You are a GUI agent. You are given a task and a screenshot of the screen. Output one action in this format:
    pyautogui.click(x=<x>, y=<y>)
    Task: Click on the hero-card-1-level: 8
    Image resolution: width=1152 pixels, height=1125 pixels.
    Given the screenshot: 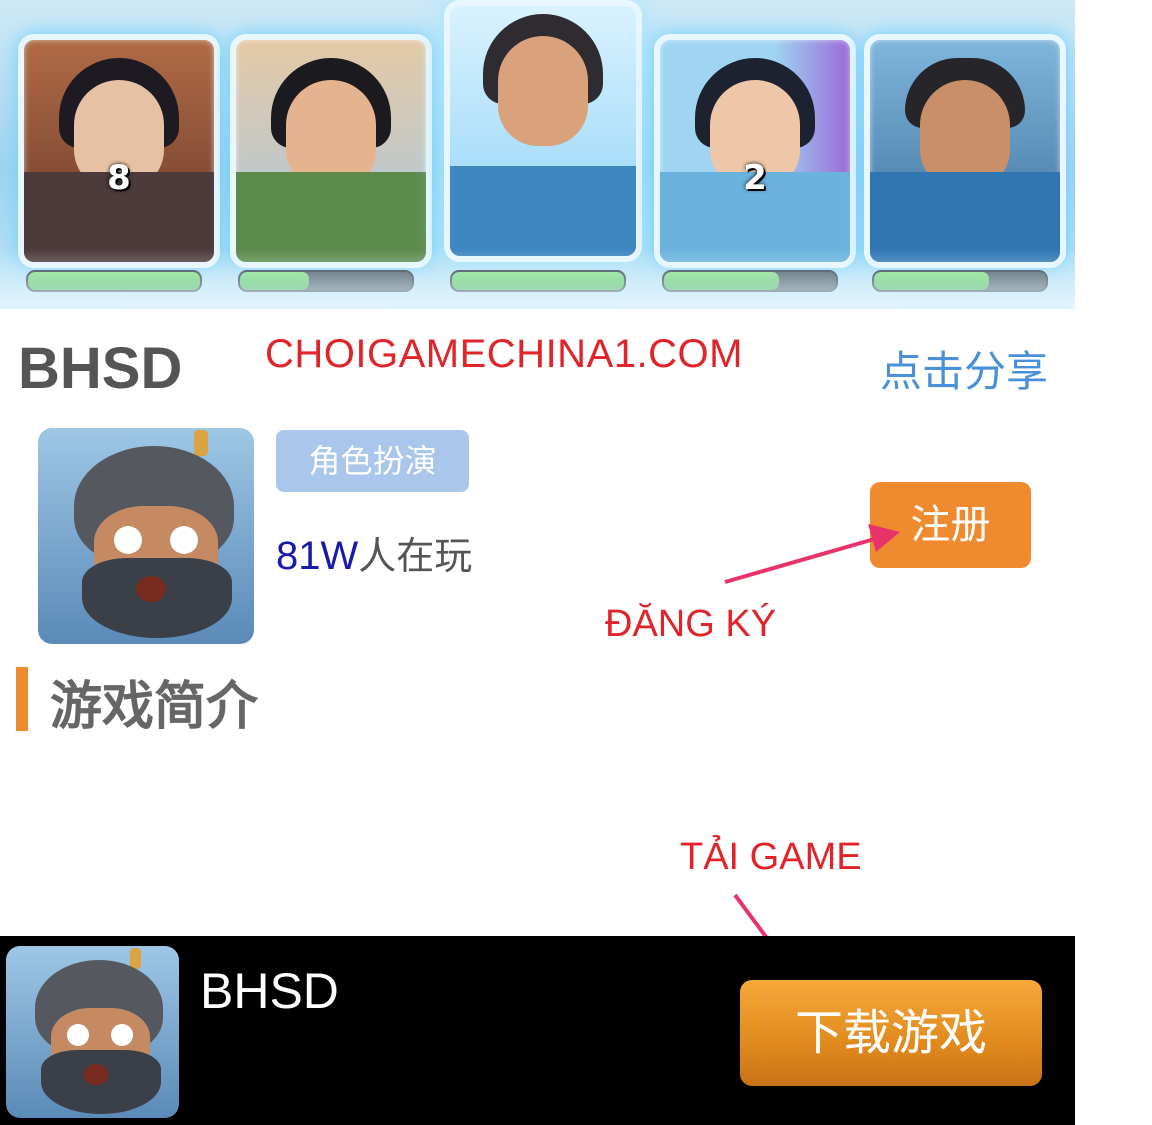 What is the action you would take?
    pyautogui.click(x=119, y=178)
    